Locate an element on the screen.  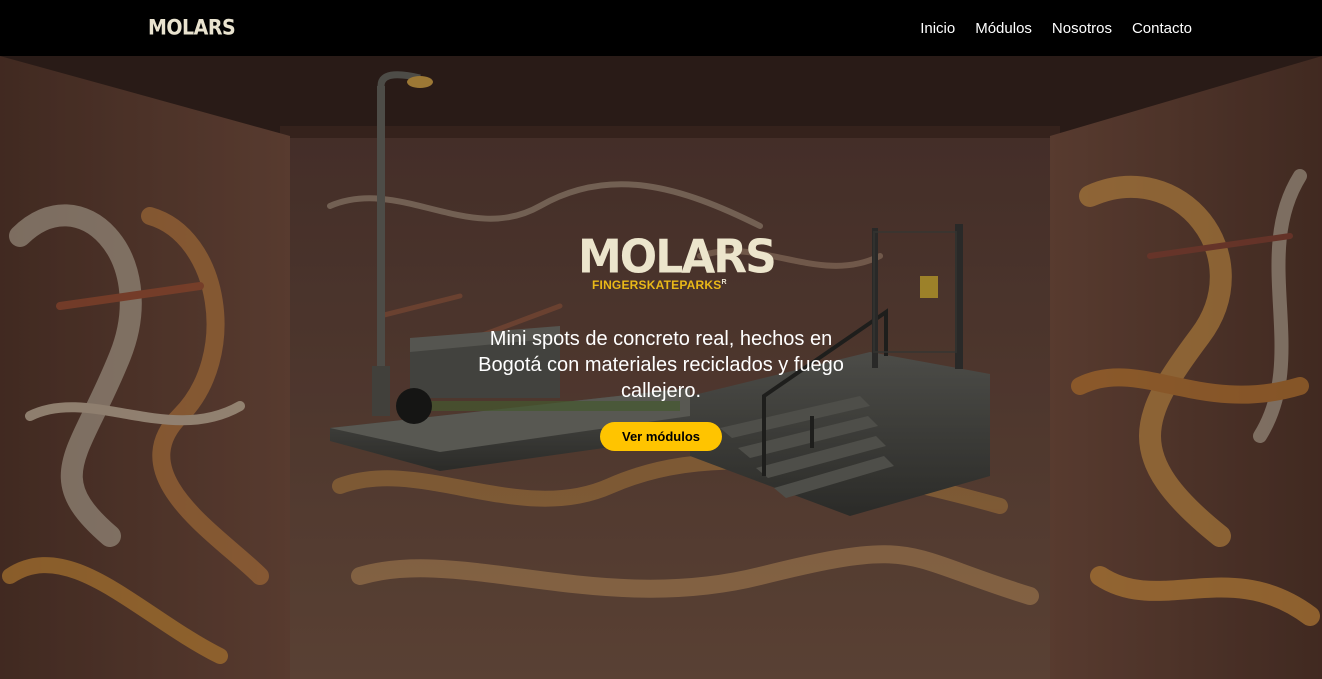
nav-link-contacto: Contacto is located at coordinates (1162, 28).